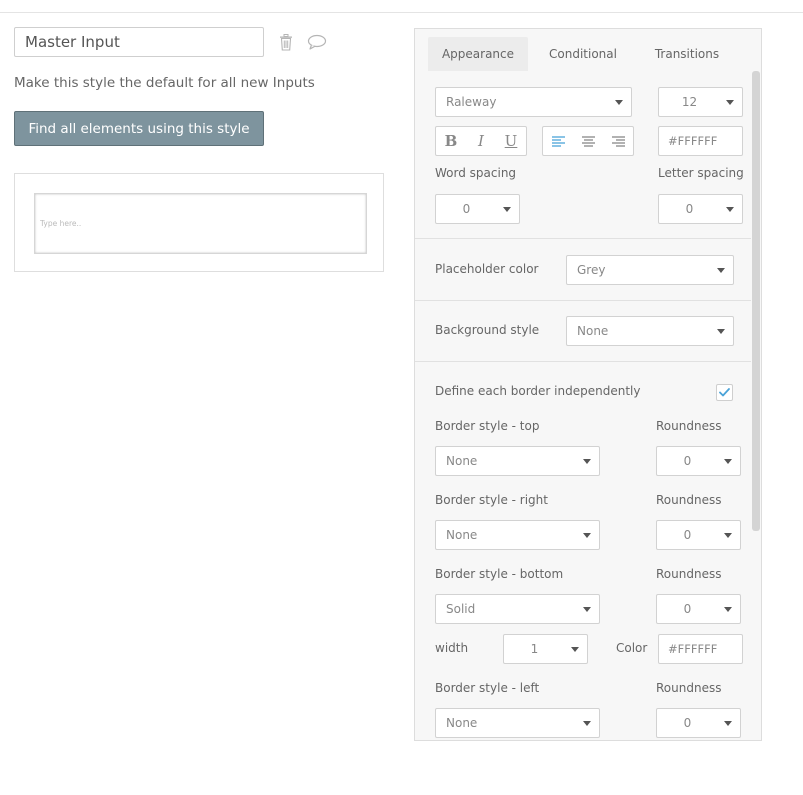 Image resolution: width=803 pixels, height=795 pixels. I want to click on border-left-label: Border style - left, so click(487, 688).